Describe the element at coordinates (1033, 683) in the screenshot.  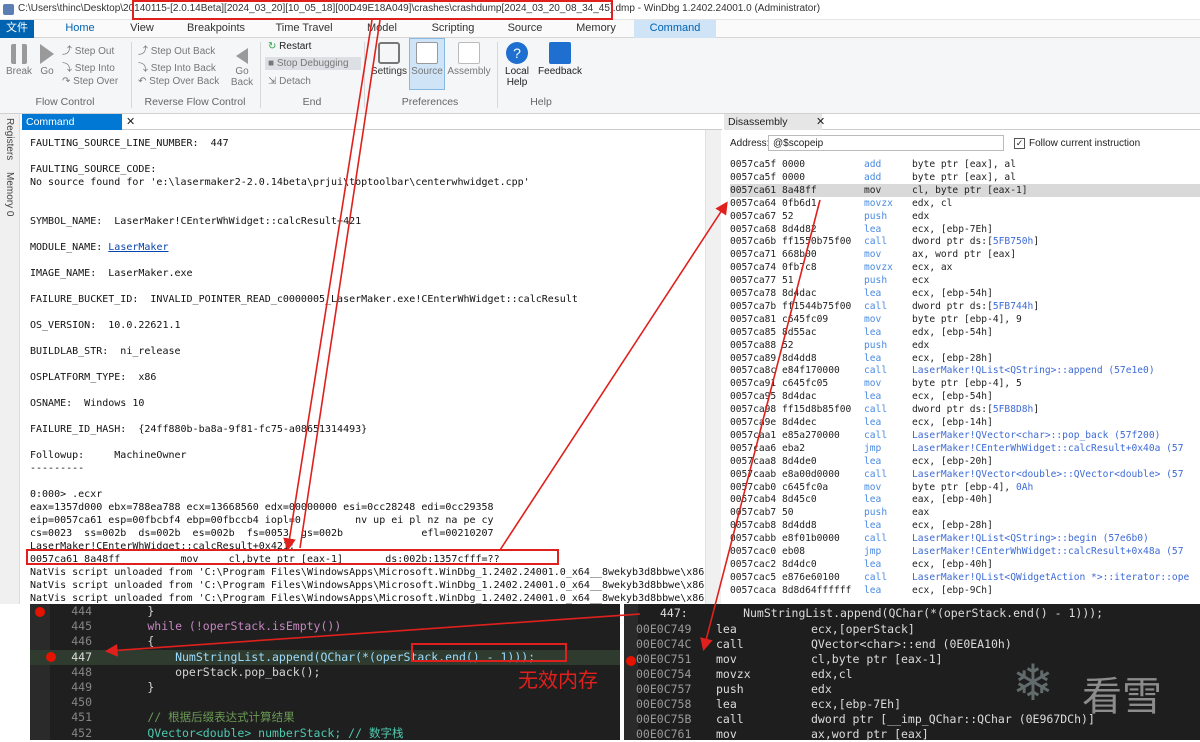
I see `snowflake-icon: ❄` at that location.